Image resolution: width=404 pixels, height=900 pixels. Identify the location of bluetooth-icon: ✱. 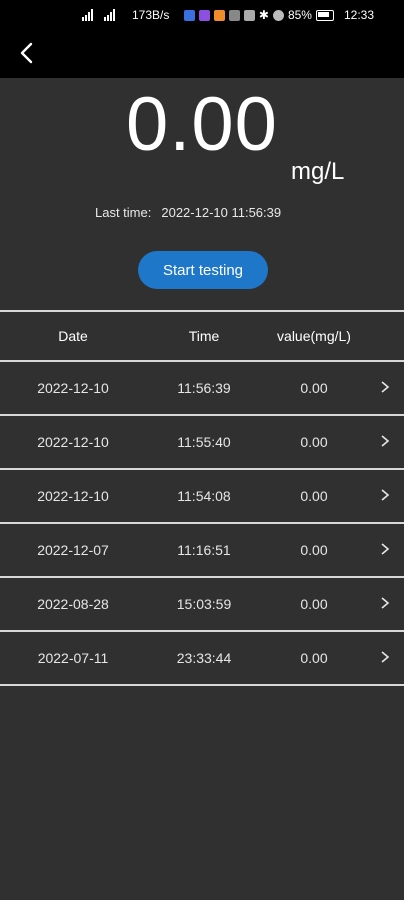
(263, 15).